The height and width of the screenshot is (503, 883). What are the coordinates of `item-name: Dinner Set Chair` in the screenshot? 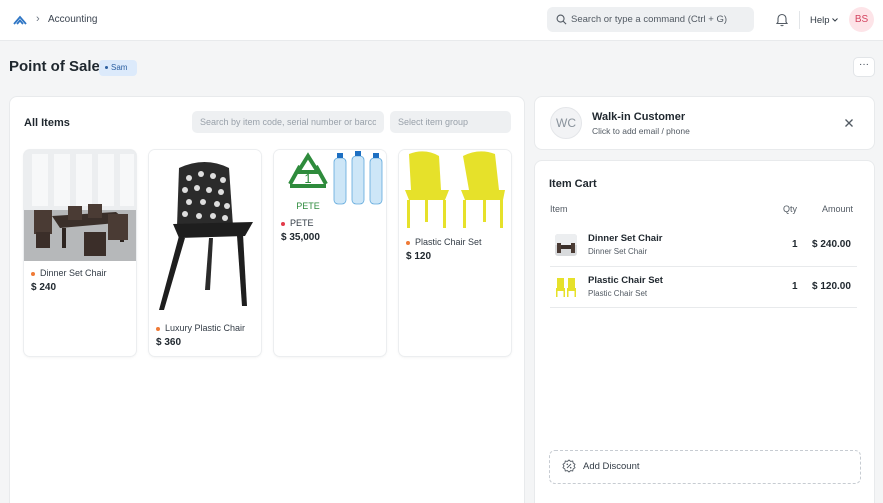 It's located at (81, 273).